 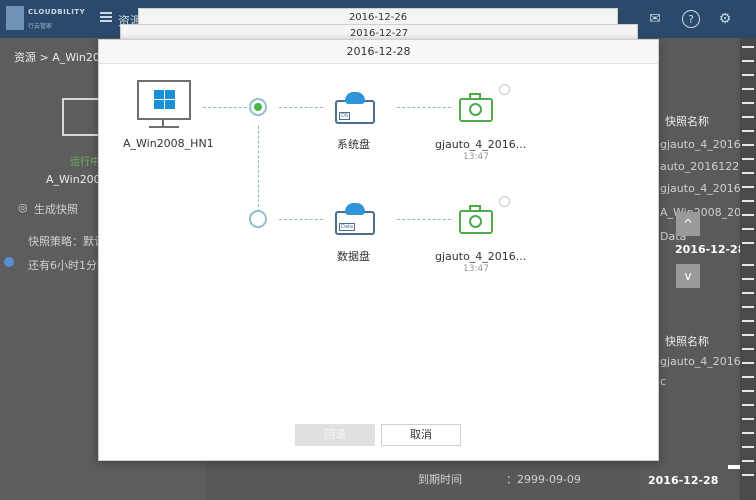 What do you see at coordinates (688, 276) in the screenshot?
I see `date-down-button: v` at bounding box center [688, 276].